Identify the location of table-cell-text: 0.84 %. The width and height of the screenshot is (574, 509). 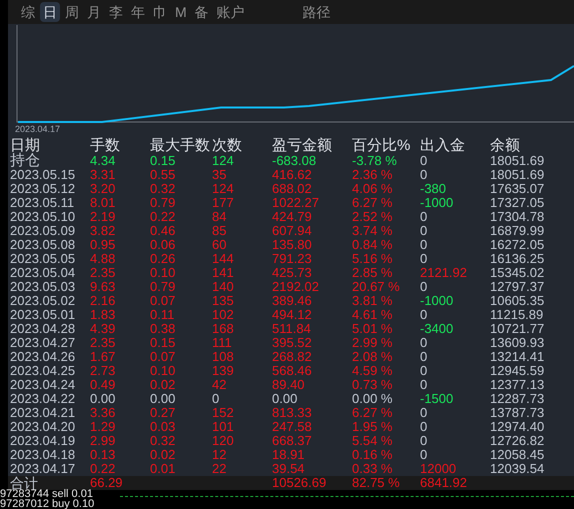
(373, 245).